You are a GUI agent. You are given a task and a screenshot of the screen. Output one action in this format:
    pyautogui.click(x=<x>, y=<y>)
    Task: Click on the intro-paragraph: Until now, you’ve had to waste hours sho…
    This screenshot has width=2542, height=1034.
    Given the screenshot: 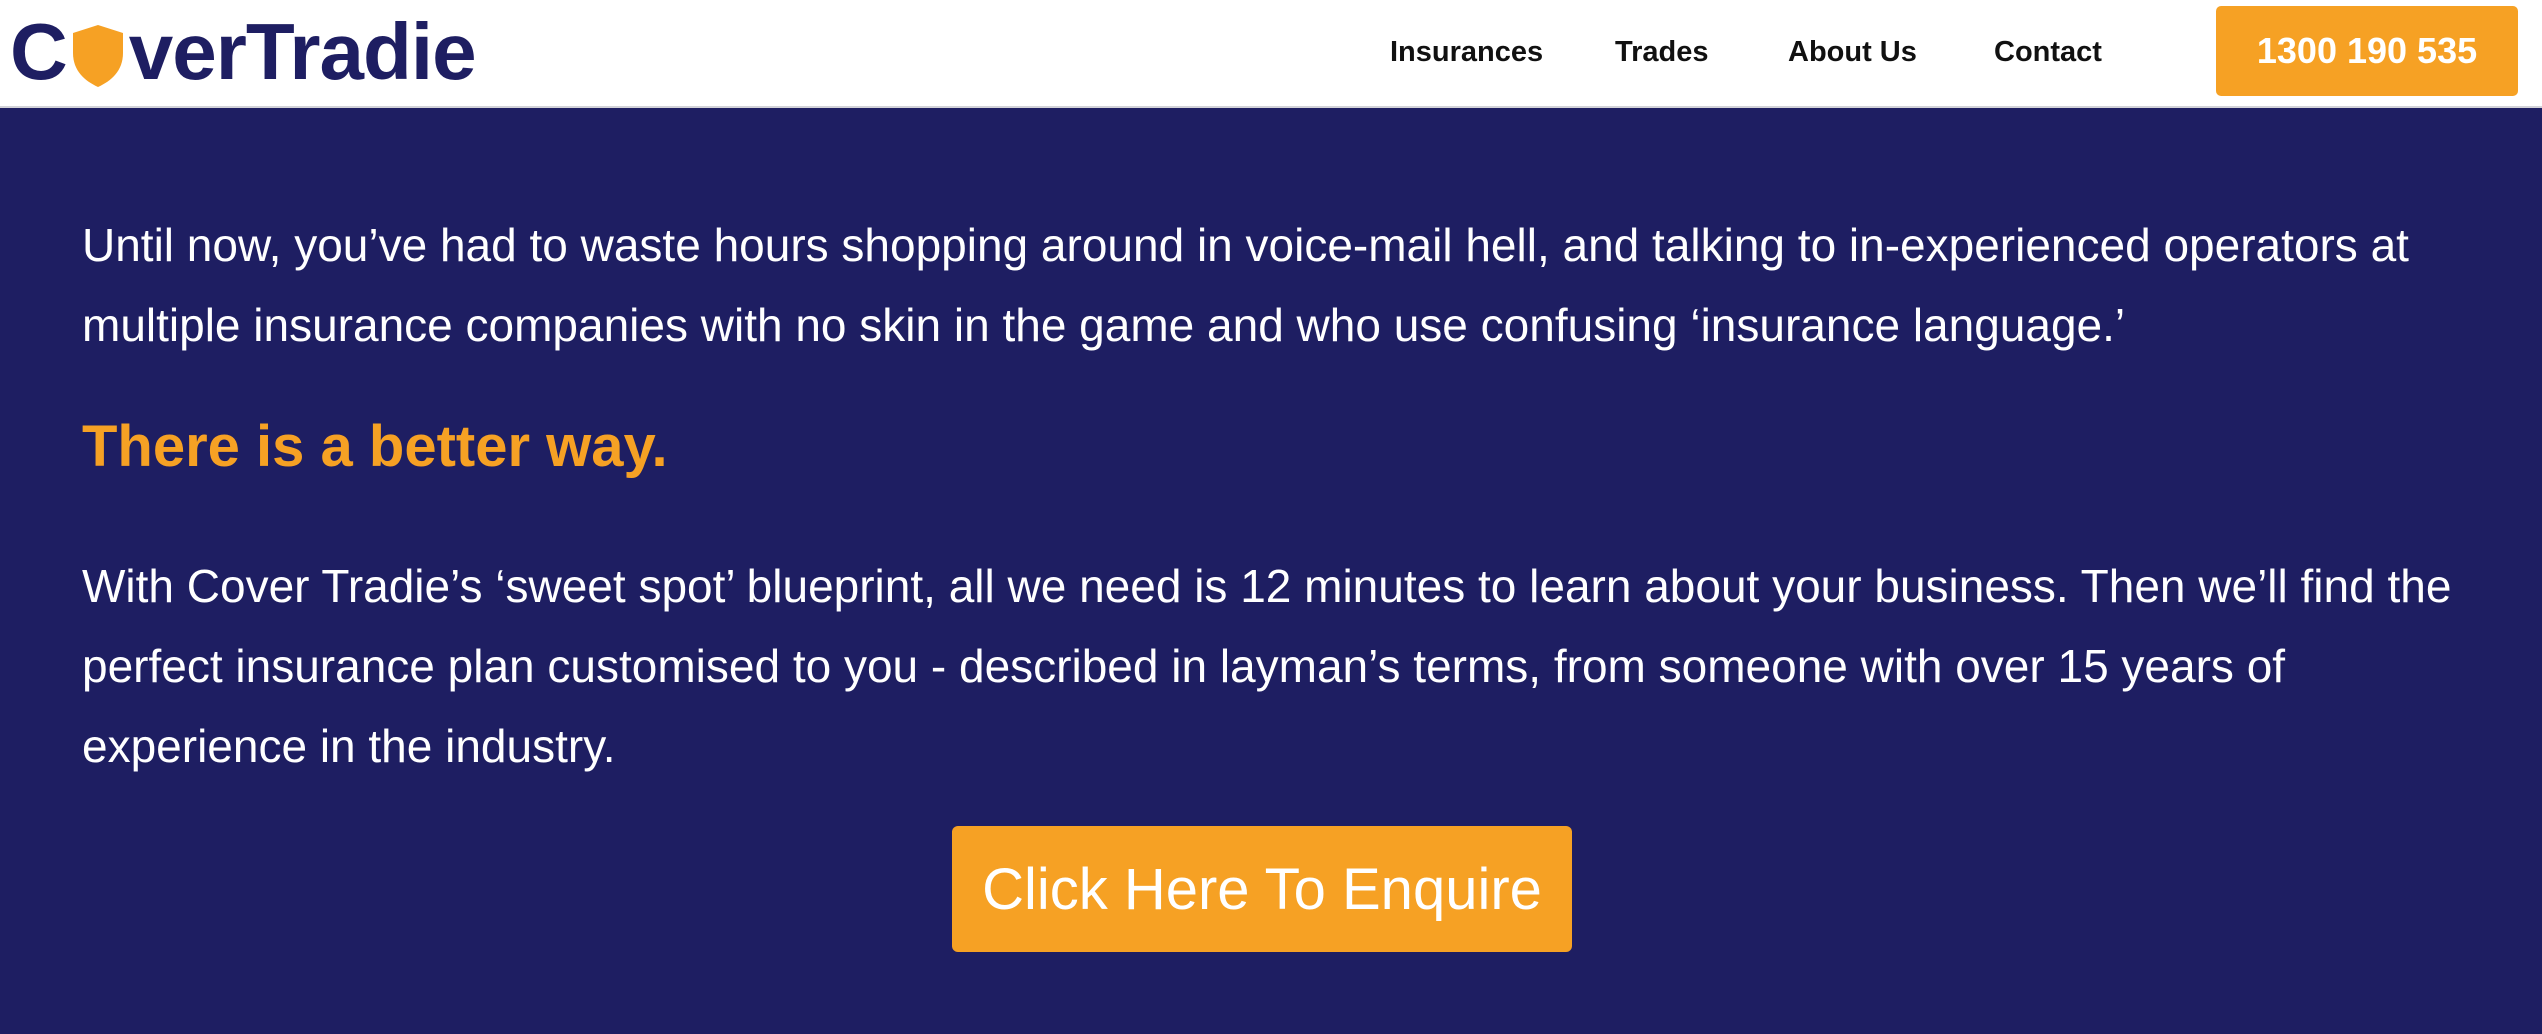 What is the action you would take?
    pyautogui.click(x=1245, y=285)
    